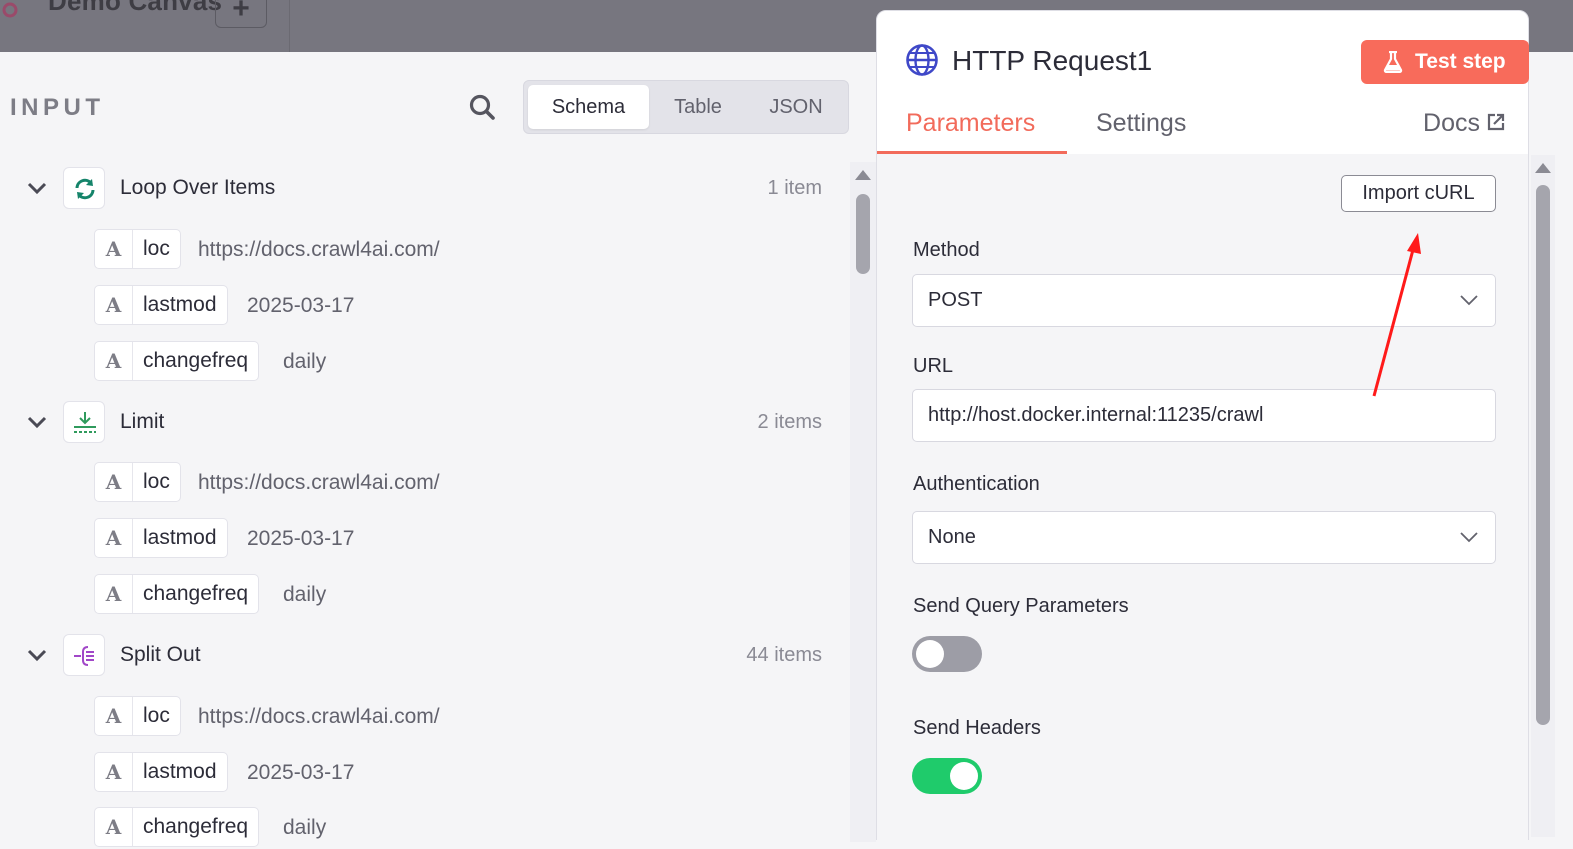  Describe the element at coordinates (482, 107) in the screenshot. I see `search-icon` at that location.